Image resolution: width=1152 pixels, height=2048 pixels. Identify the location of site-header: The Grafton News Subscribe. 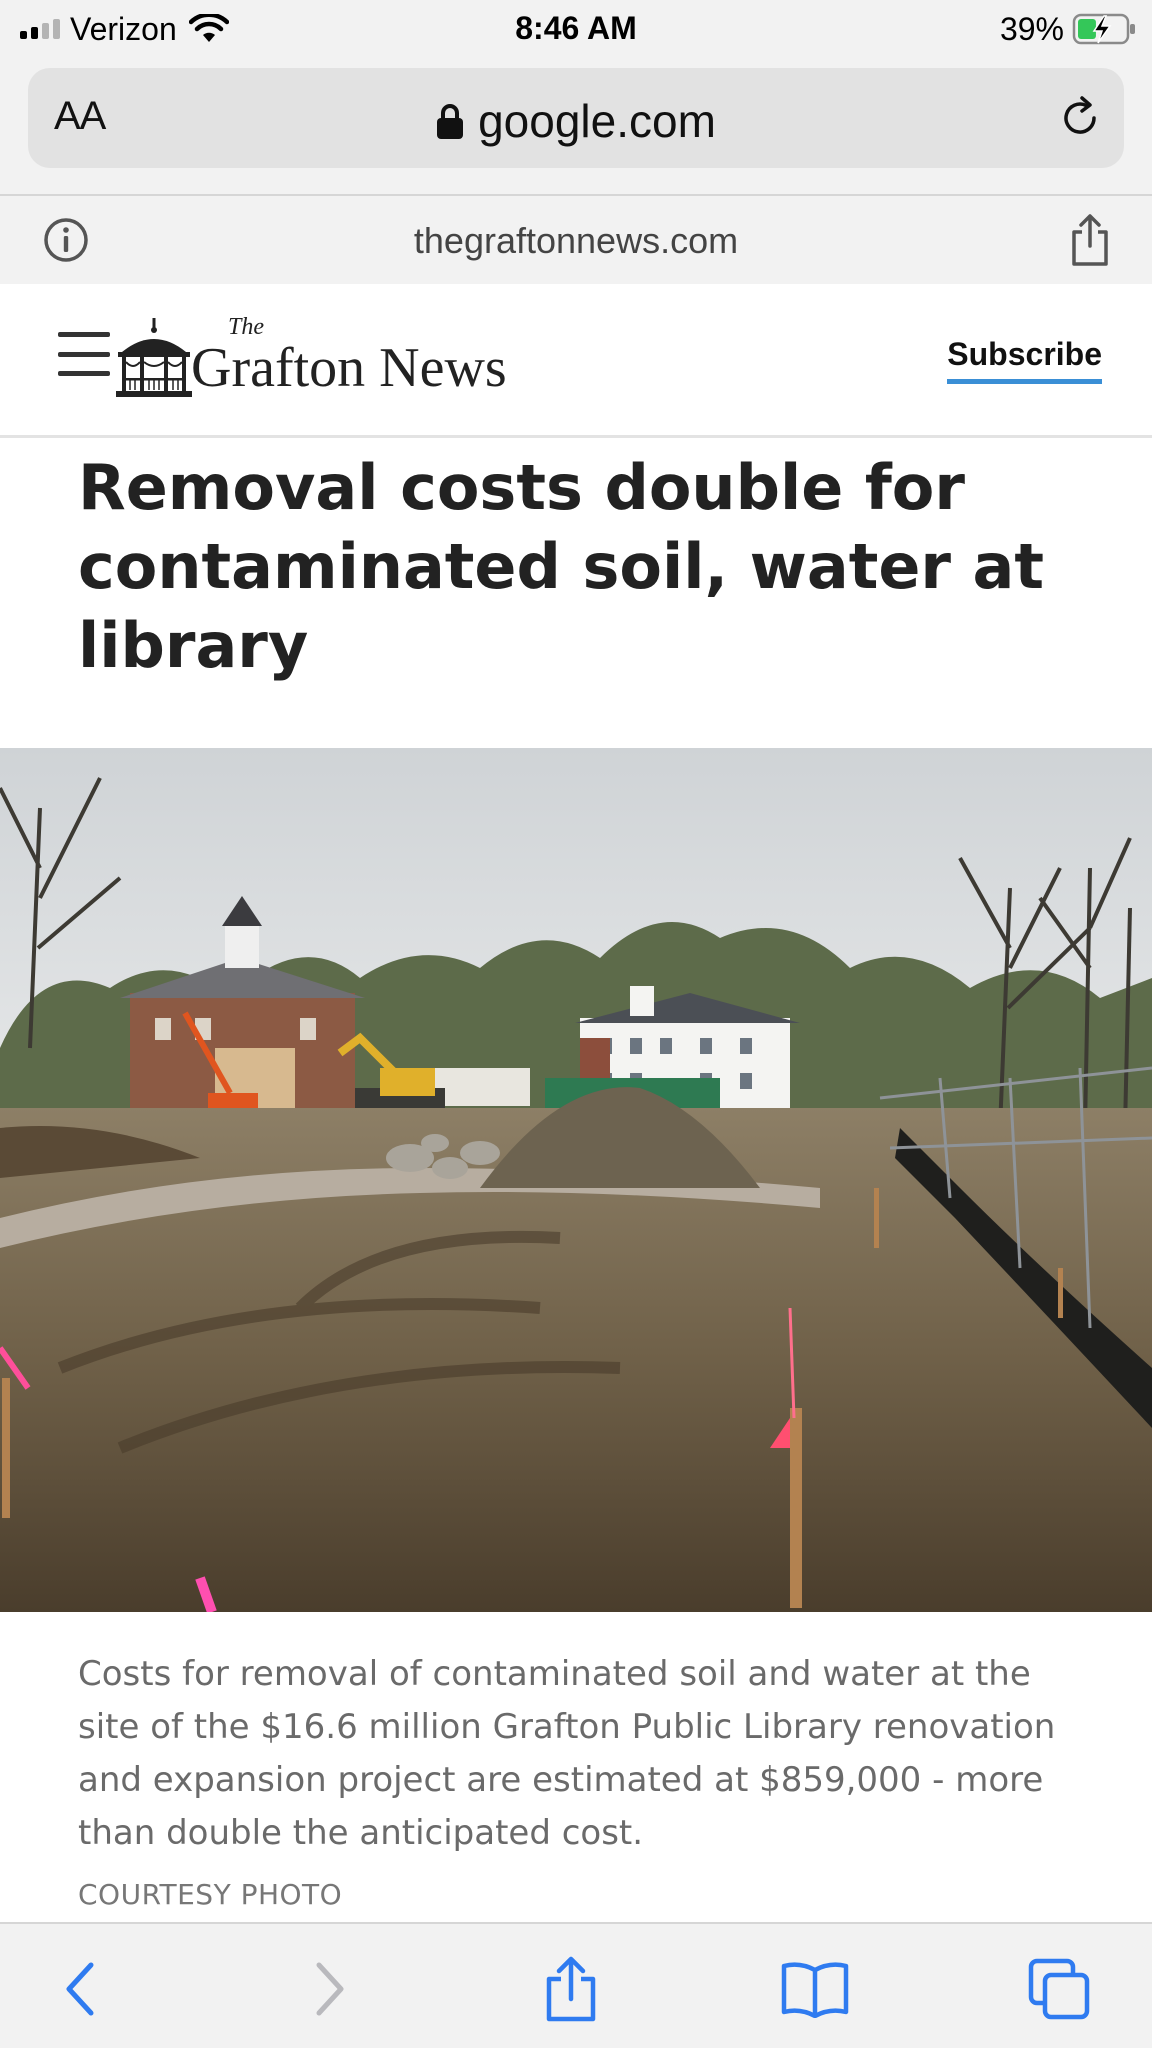
(576, 361).